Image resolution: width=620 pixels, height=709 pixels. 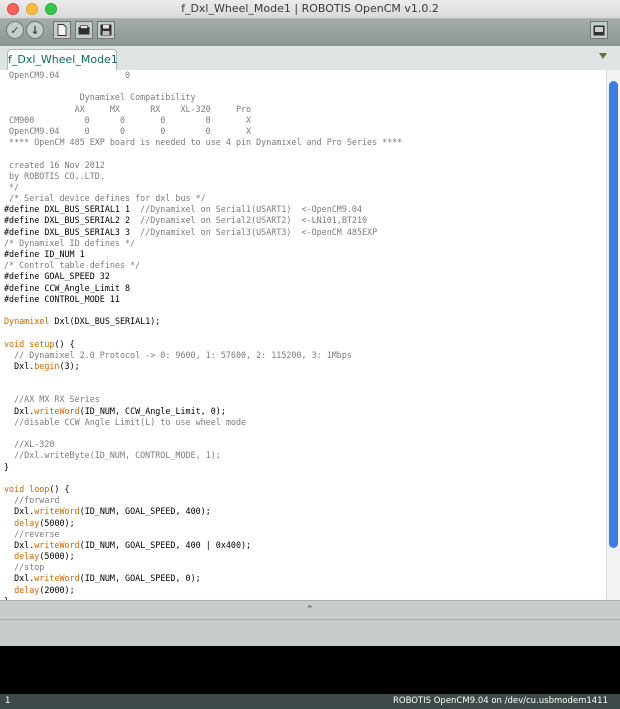 I want to click on code-line: AX MX RX XL-320 Pro, so click(x=203, y=109).